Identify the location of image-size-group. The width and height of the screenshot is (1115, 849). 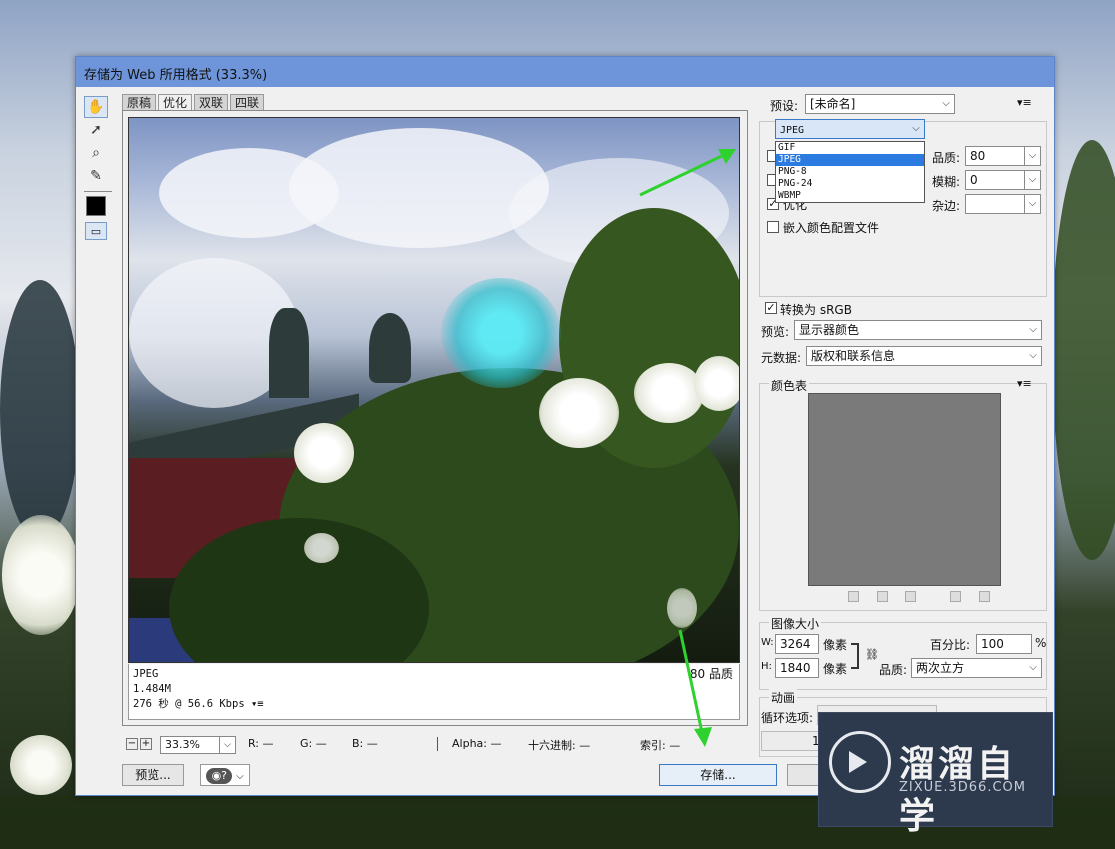
(903, 656).